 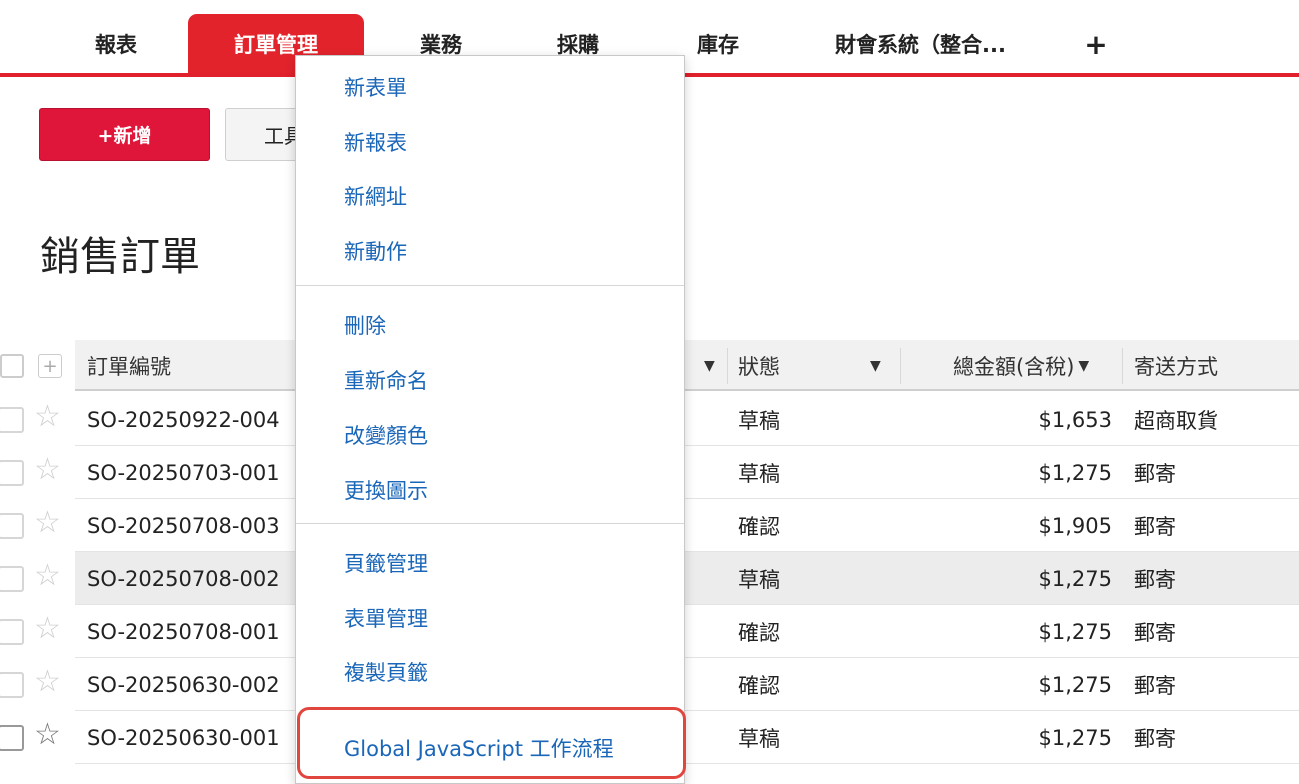 I want to click on cell-total: $1,905, so click(x=1075, y=525).